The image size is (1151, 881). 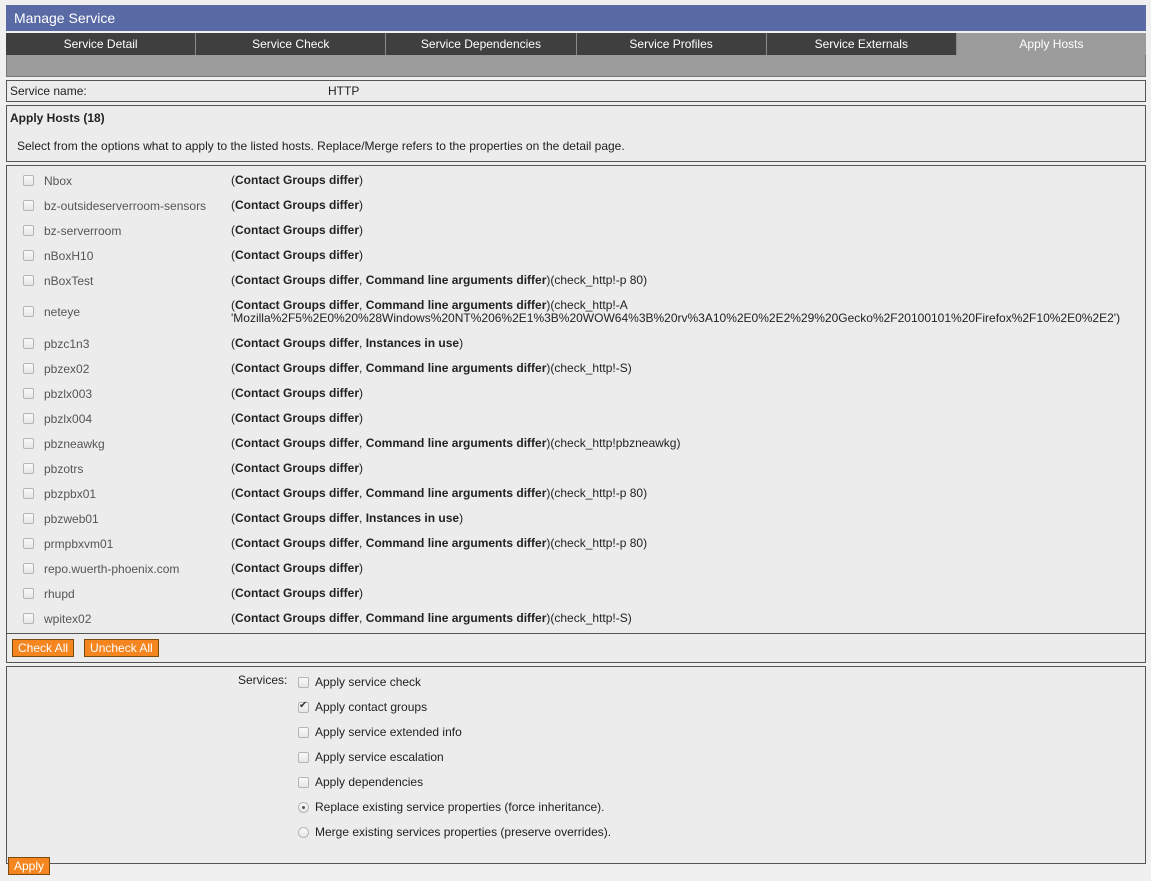 I want to click on tab-apply-hosts: Apply Hosts, so click(x=1051, y=44).